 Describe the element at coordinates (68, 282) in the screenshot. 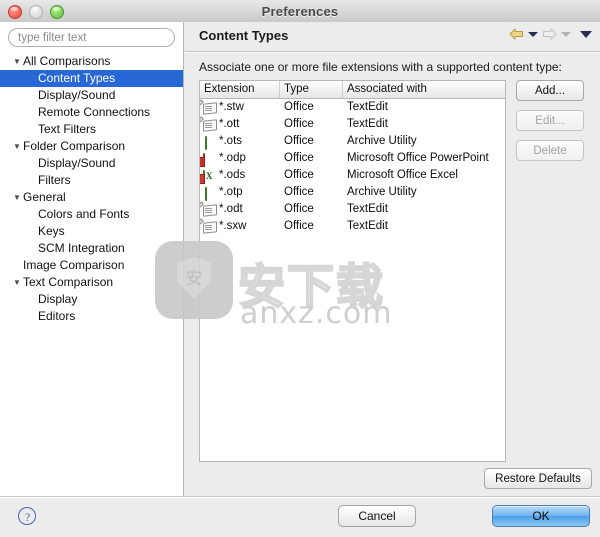

I see `sidebar-item-label: Text Comparison` at that location.